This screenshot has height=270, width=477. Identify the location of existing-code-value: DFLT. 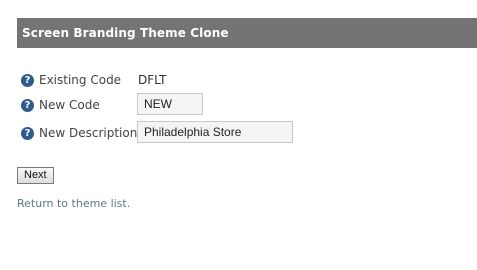
(152, 80).